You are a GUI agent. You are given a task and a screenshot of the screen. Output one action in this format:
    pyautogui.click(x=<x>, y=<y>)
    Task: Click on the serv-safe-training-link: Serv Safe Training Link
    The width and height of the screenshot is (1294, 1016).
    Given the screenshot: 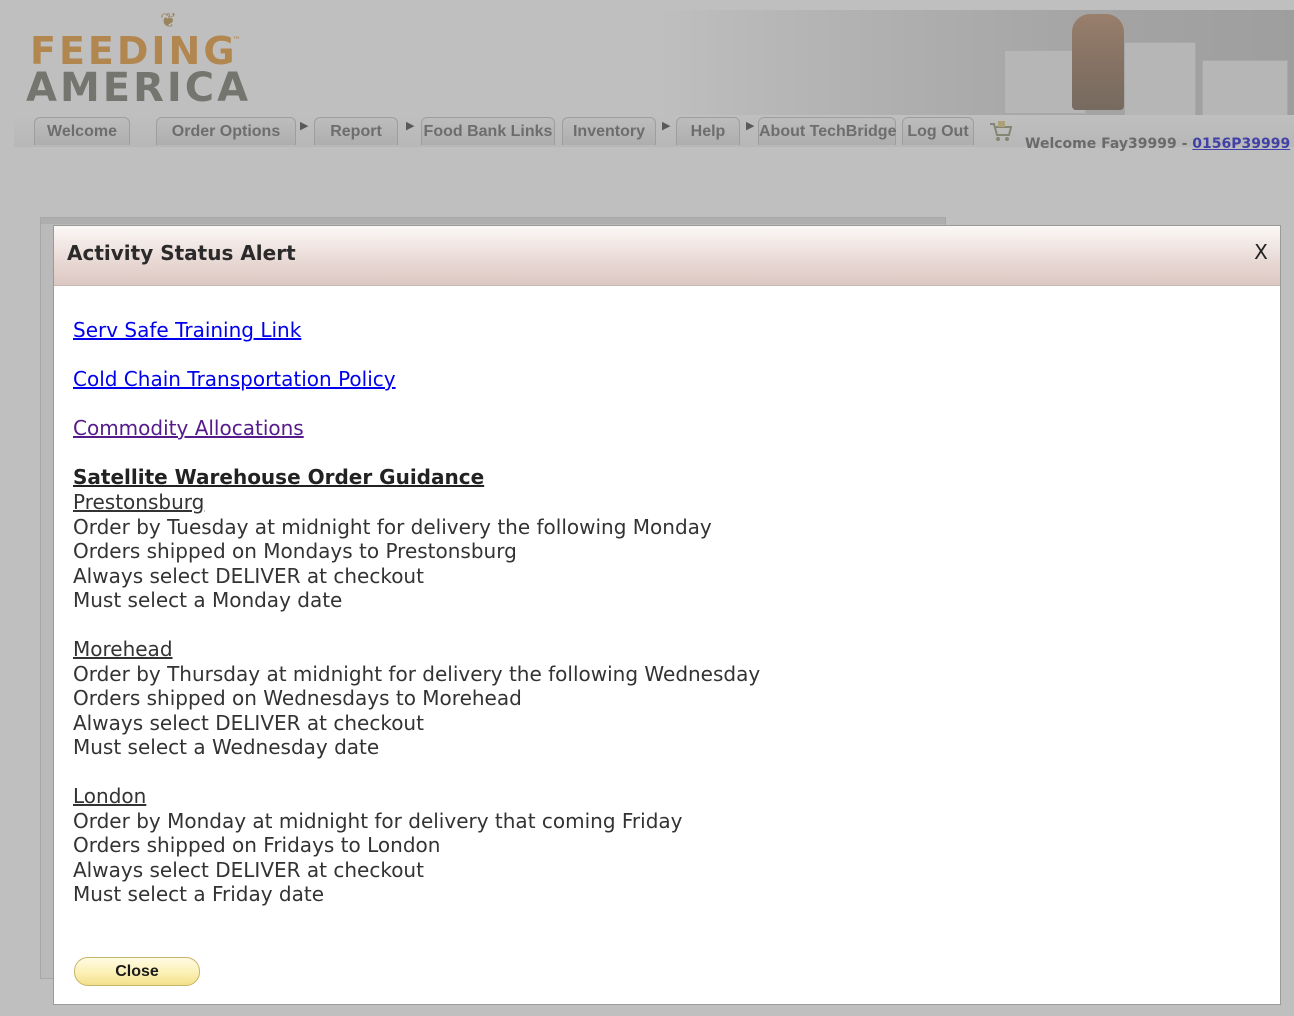 What is the action you would take?
    pyautogui.click(x=187, y=330)
    